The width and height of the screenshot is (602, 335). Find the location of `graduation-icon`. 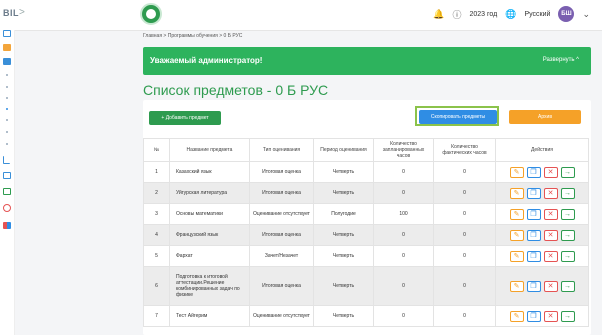

graduation-icon is located at coordinates (7, 61).